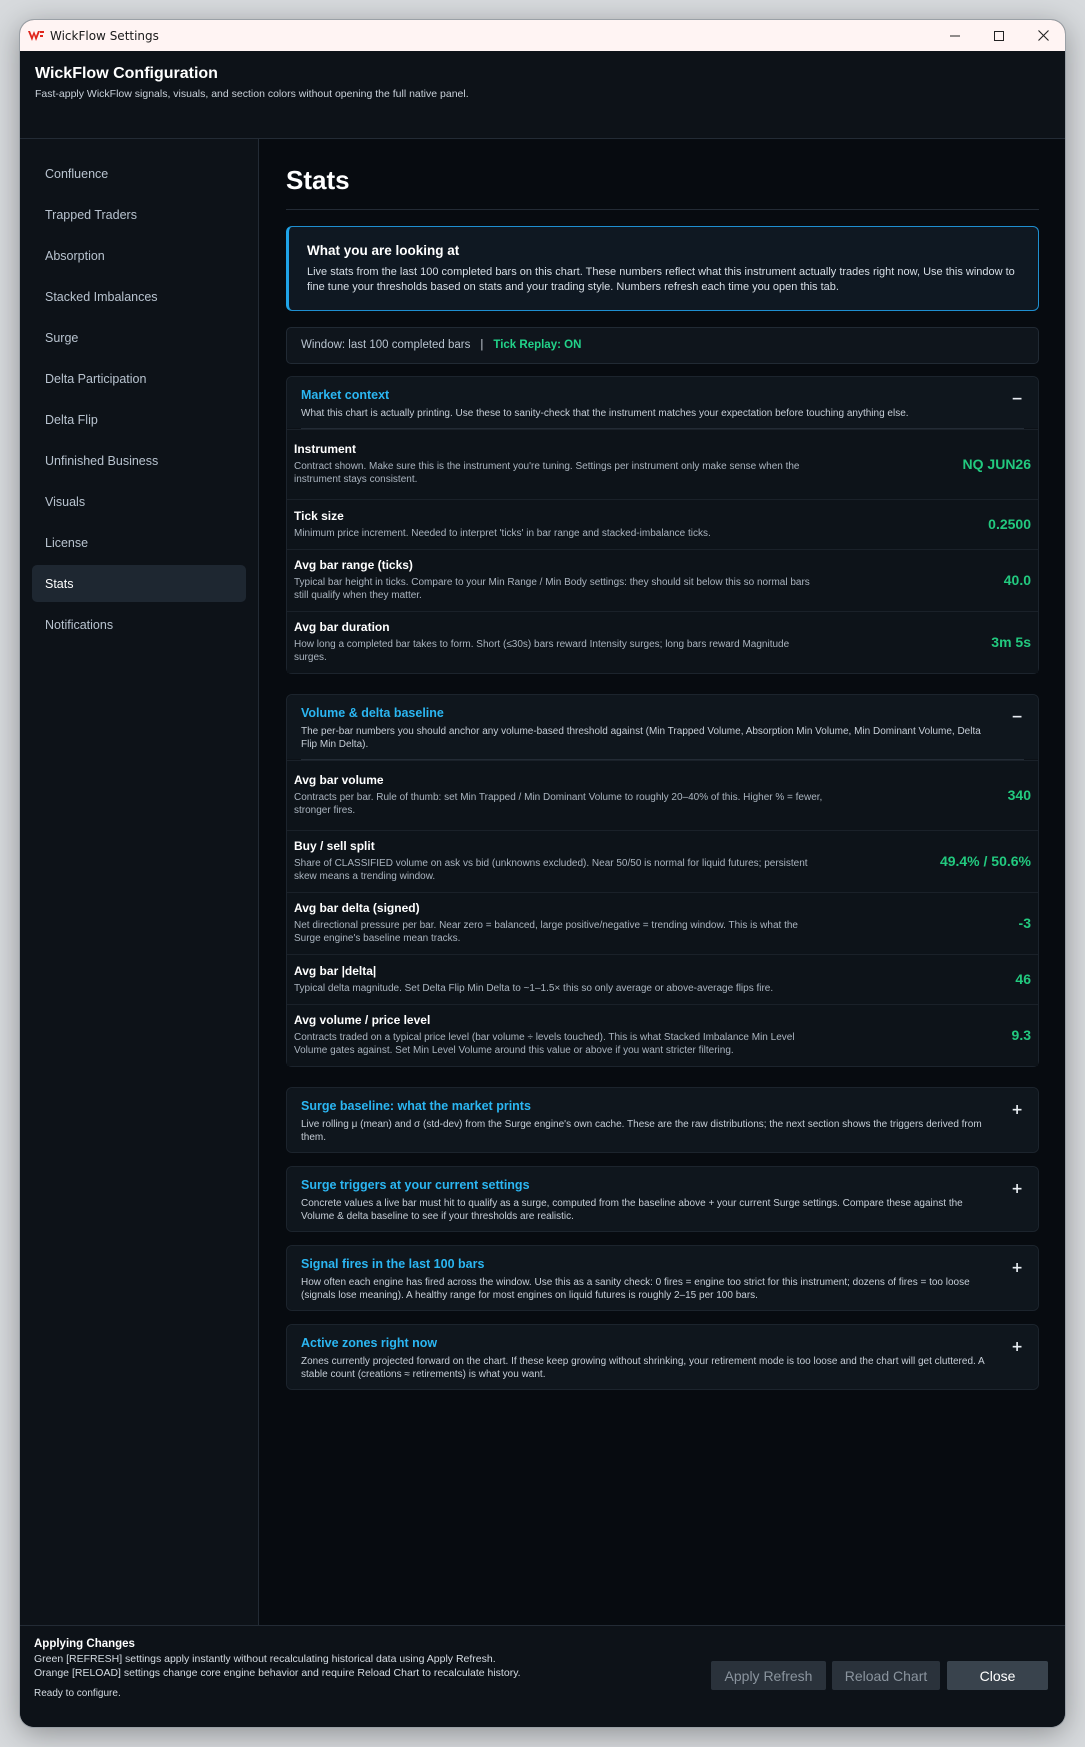 Image resolution: width=1085 pixels, height=1747 pixels. I want to click on section-title: Active zones right now, so click(369, 1342).